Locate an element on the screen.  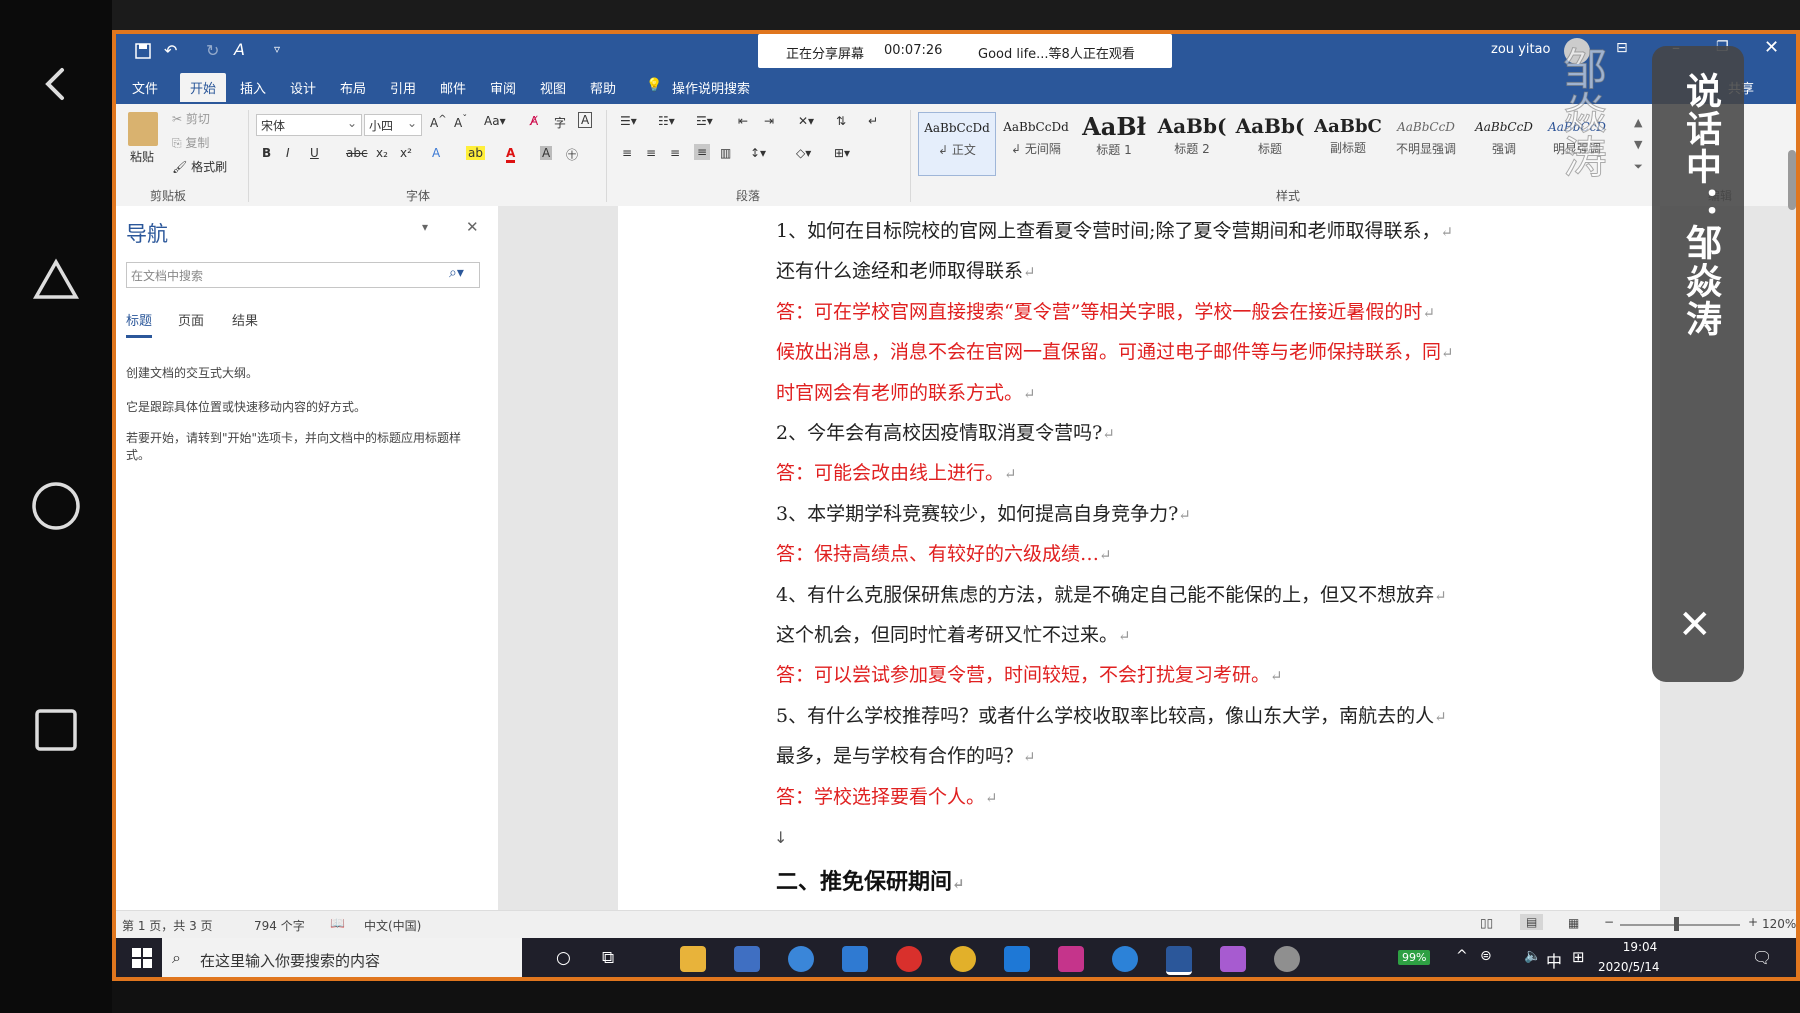
font-color-icon: A is located at coordinates (511, 154).